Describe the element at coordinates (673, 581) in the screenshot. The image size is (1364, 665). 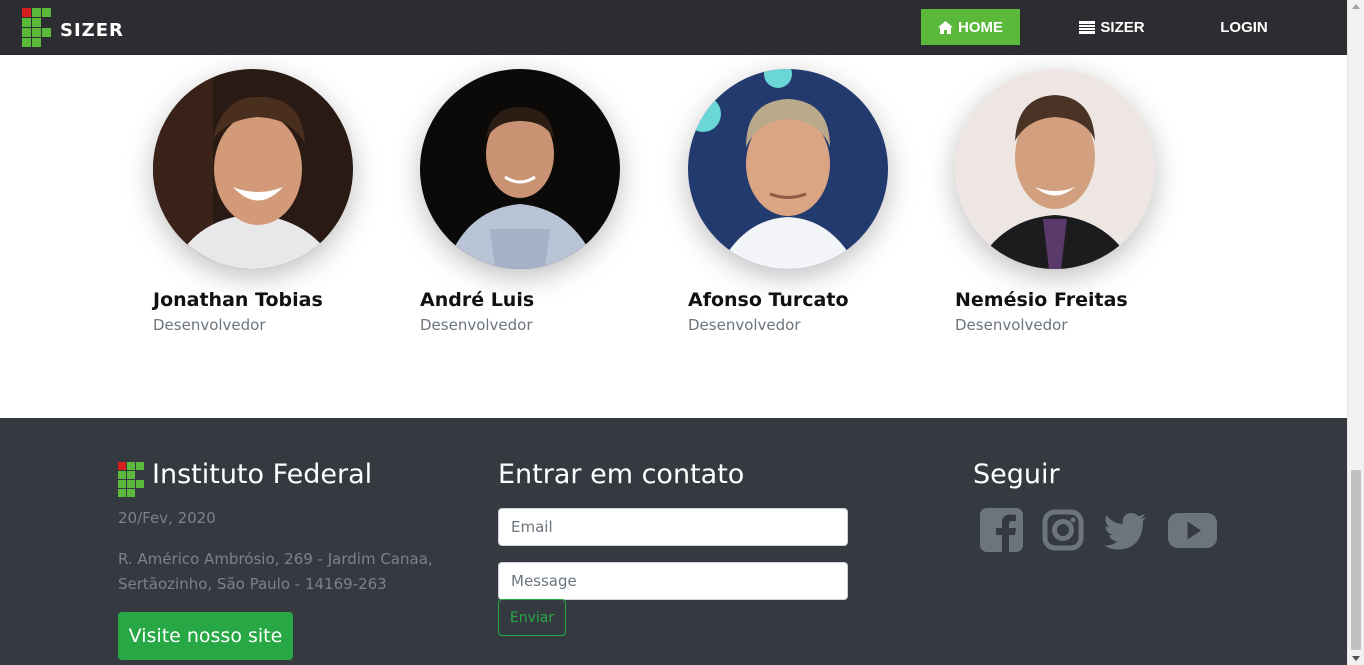
I see `message-field` at that location.